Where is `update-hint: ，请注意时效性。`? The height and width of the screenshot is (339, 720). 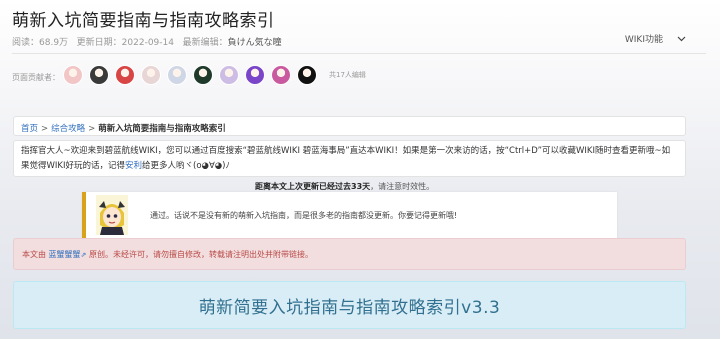
update-hint: ，请注意时效性。 is located at coordinates (402, 186).